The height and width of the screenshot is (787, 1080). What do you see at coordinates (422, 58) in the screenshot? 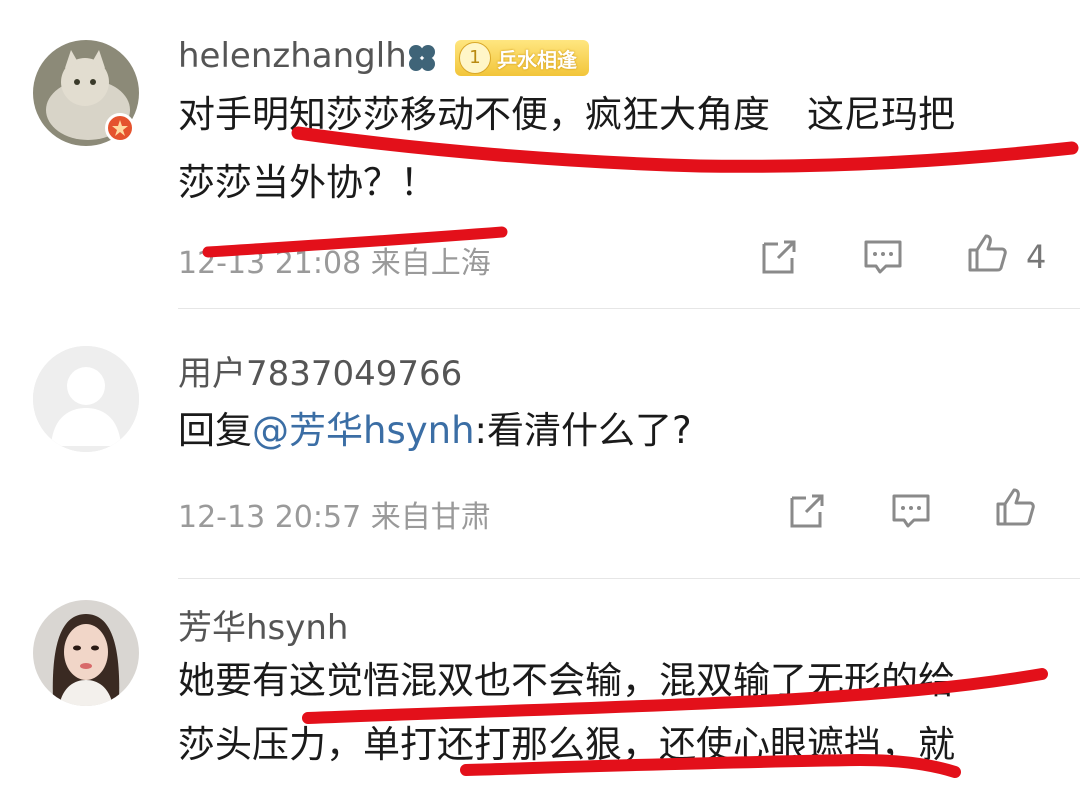
I see `clover-icon` at bounding box center [422, 58].